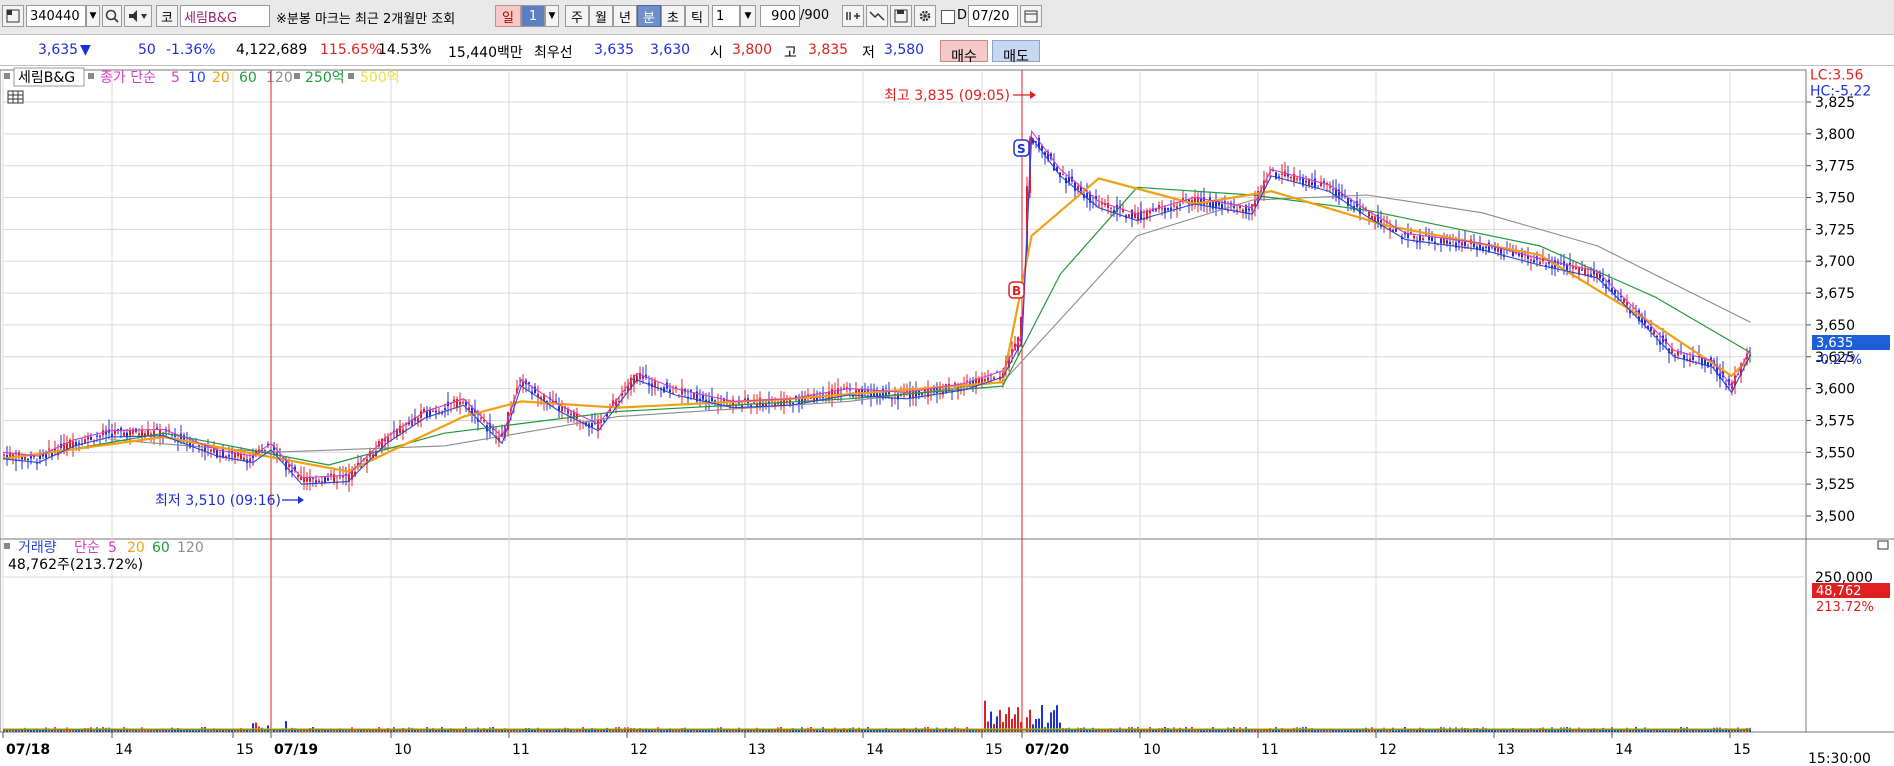 The image size is (1894, 766). What do you see at coordinates (993, 16) in the screenshot?
I see `date-input: 07/20` at bounding box center [993, 16].